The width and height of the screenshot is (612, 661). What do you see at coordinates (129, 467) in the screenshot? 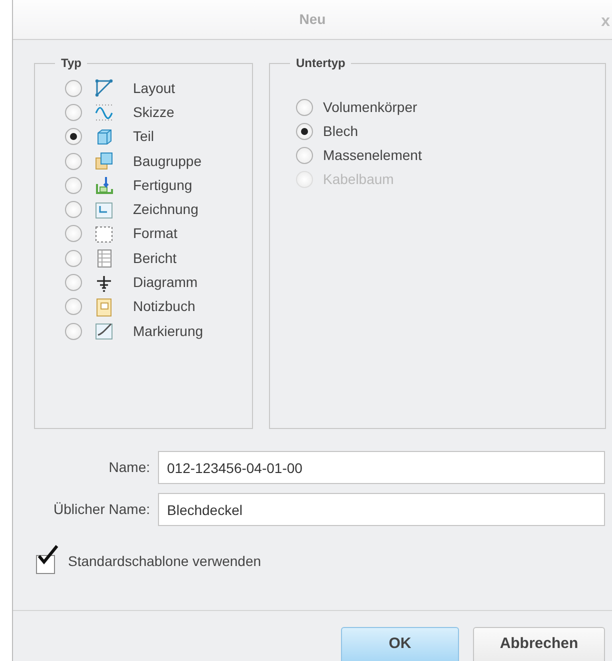
I see `field-label: Name:` at bounding box center [129, 467].